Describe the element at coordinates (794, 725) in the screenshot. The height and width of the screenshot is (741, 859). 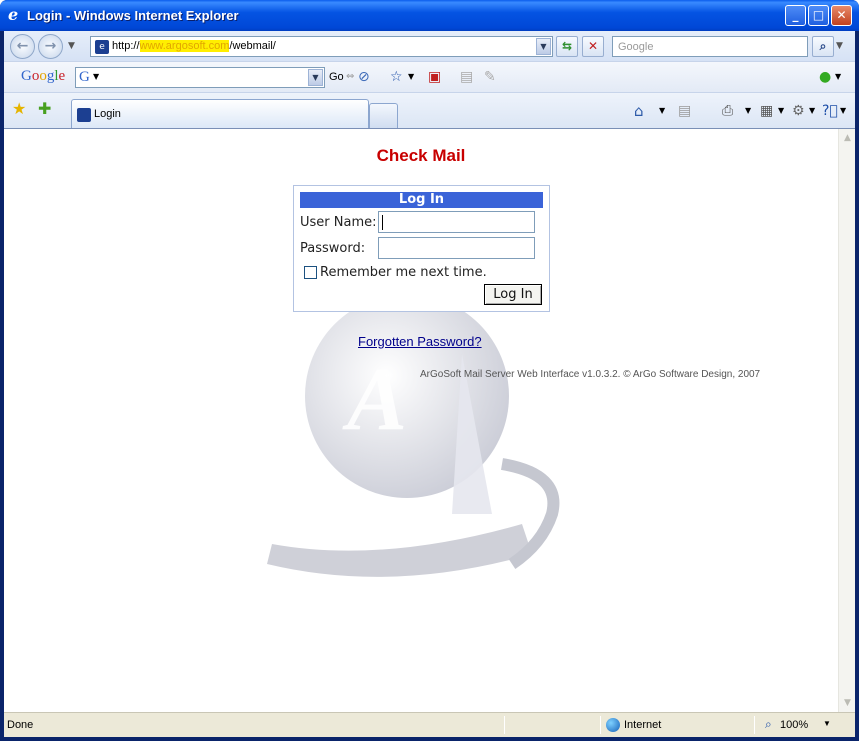
I see `zoom-level: 100%` at that location.